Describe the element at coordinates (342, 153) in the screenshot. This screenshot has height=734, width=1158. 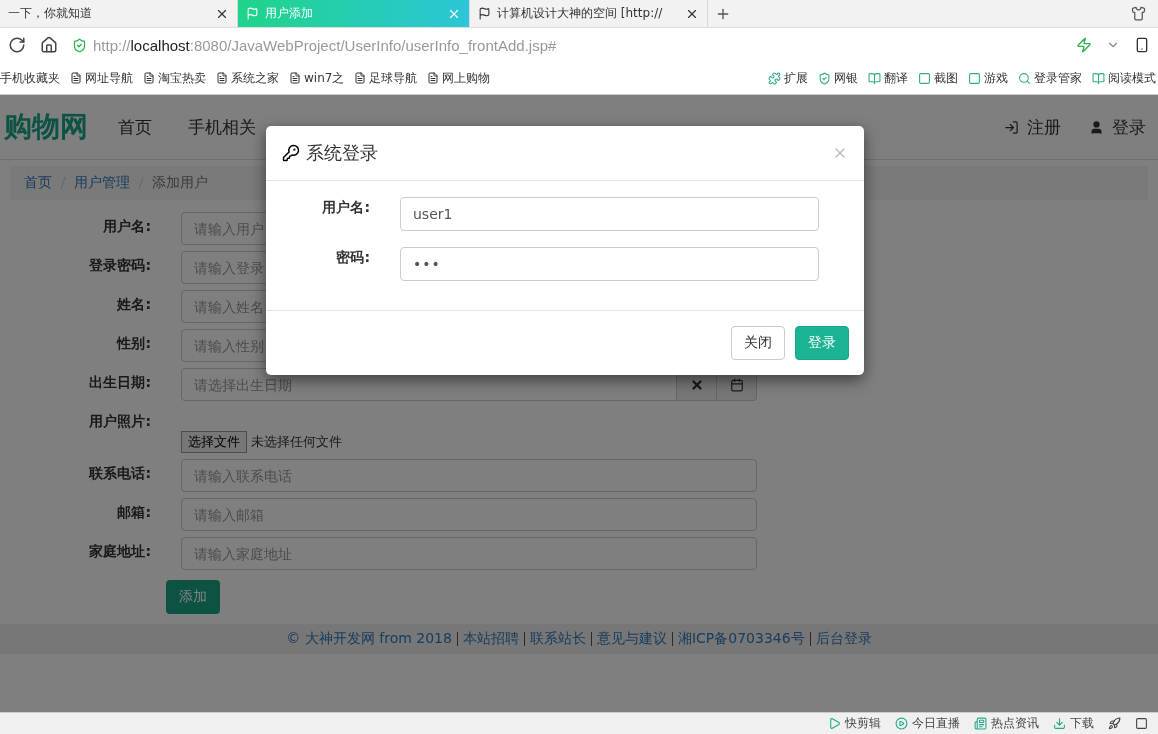
I see `dialog-title: 系统登录` at that location.